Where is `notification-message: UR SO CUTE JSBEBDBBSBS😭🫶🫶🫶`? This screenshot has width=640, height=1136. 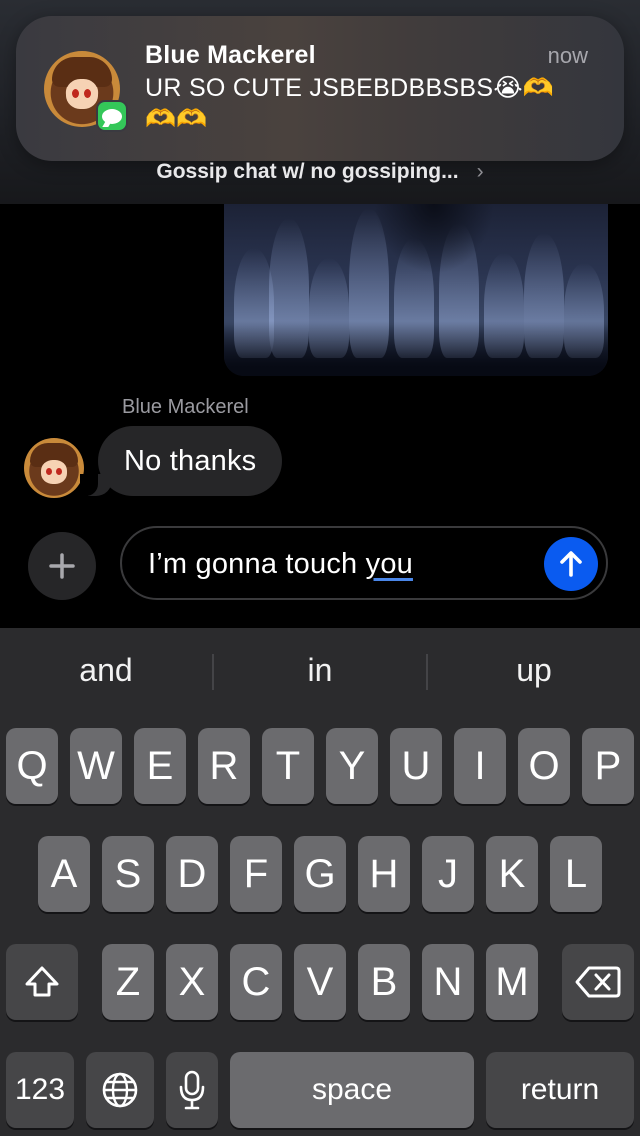
notification-message: UR SO CUTE JSBEBDBBSBS😭🫶🫶🫶 is located at coordinates (350, 103).